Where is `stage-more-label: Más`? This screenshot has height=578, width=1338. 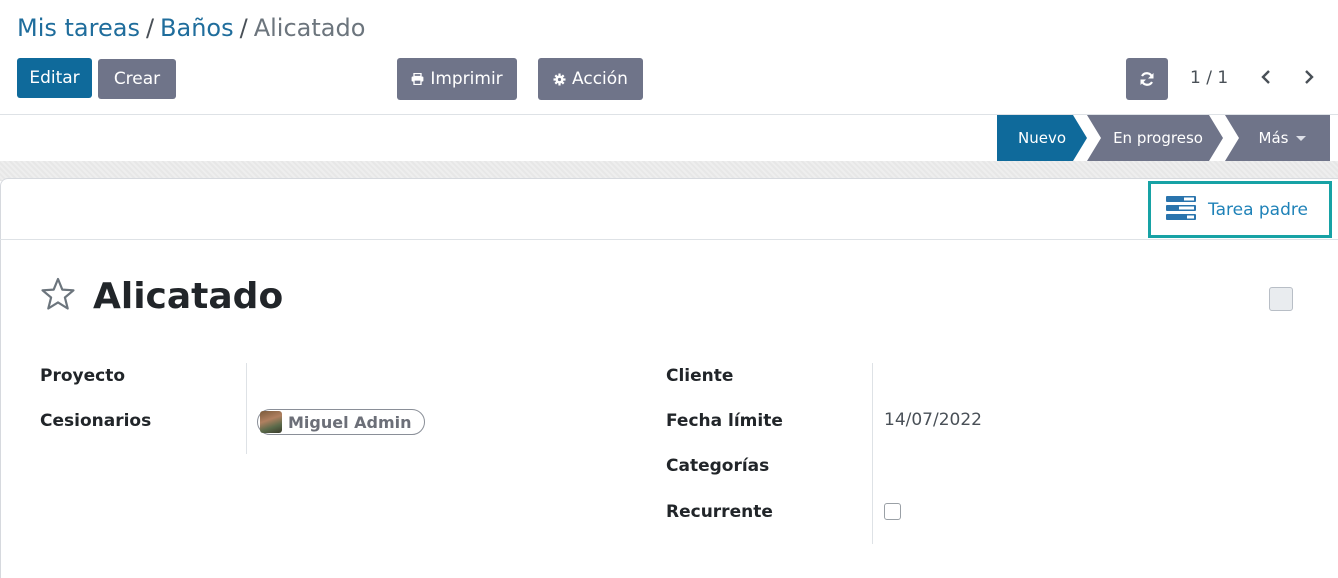
stage-more-label: Más is located at coordinates (1273, 138).